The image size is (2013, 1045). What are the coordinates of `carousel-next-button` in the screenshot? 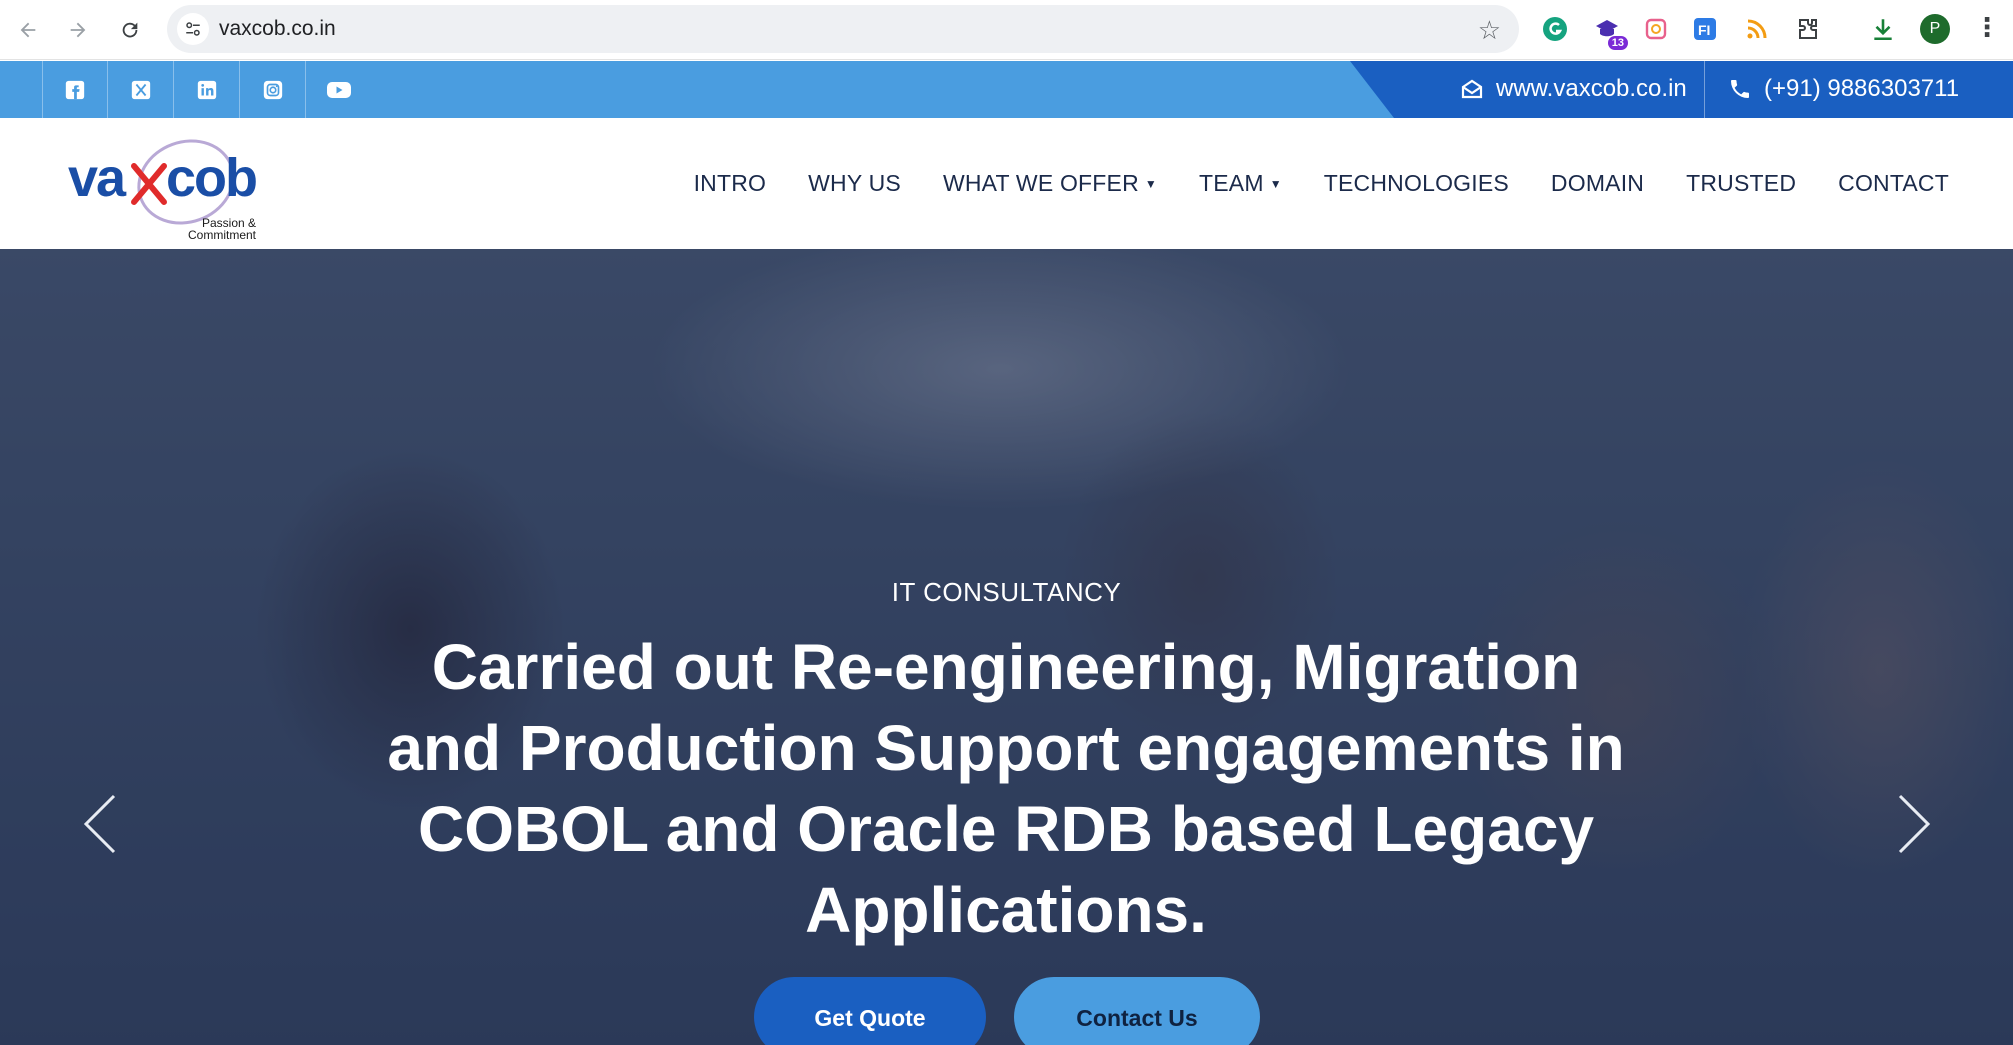 It's located at (1914, 824).